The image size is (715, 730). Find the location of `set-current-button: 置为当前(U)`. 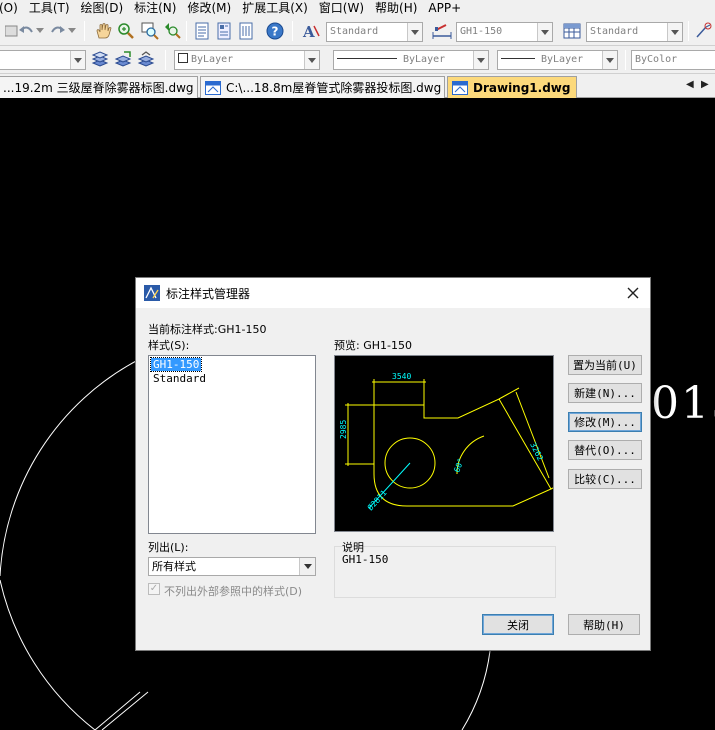

set-current-button: 置为当前(U) is located at coordinates (605, 365).